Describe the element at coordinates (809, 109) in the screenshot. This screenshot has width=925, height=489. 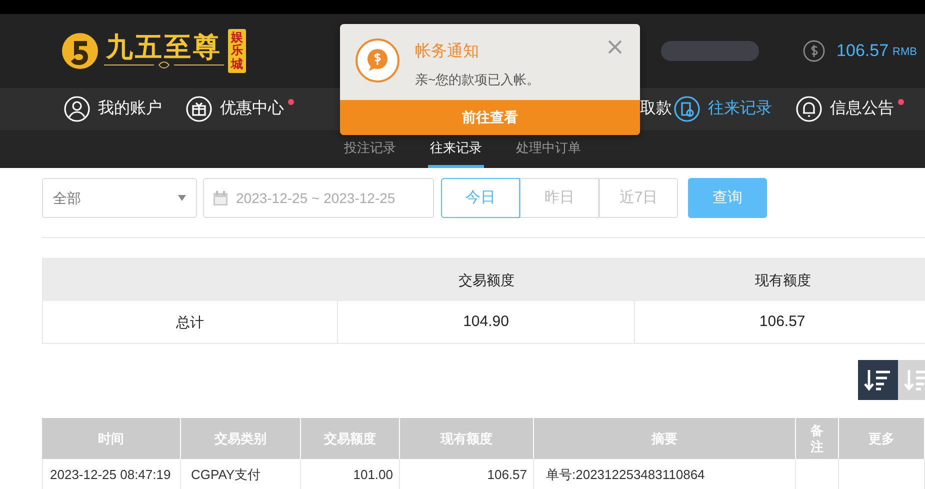
I see `bell-icon` at that location.